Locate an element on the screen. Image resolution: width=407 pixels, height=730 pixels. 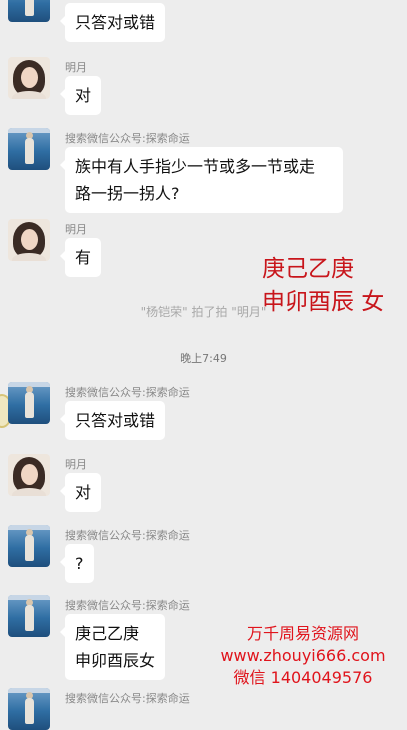
message-bubble: ? is located at coordinates (77, 563).